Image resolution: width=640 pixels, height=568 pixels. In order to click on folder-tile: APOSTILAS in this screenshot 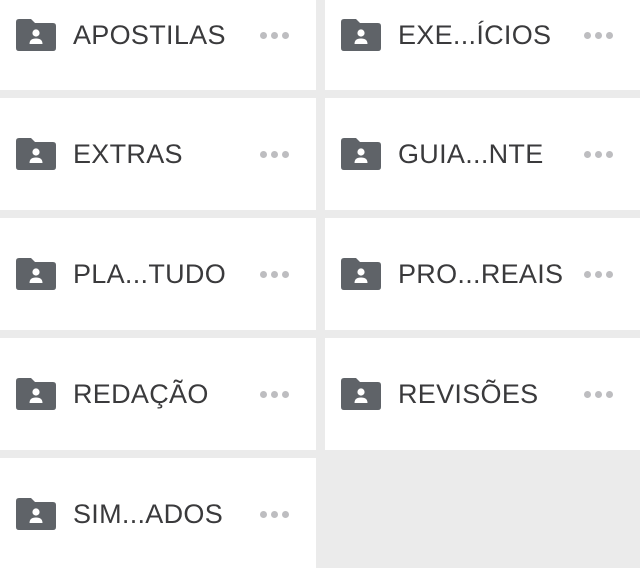, I will do `click(158, 45)`.